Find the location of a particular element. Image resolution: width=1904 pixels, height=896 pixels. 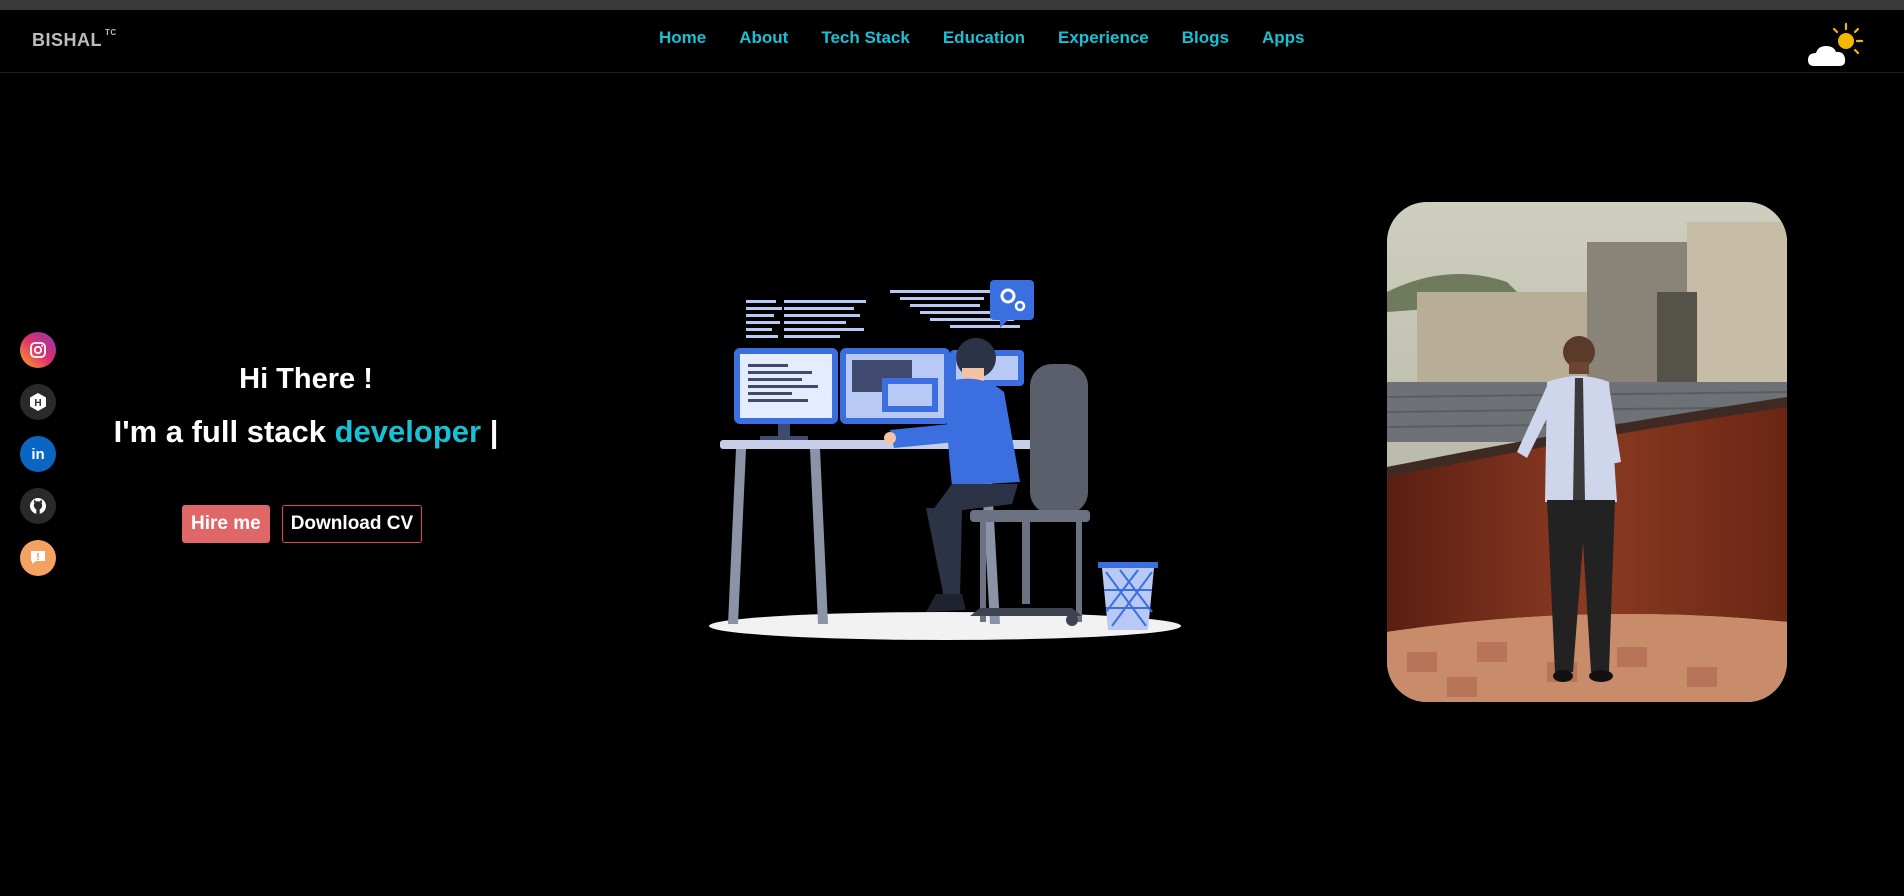

nav-education: Education is located at coordinates (984, 38).